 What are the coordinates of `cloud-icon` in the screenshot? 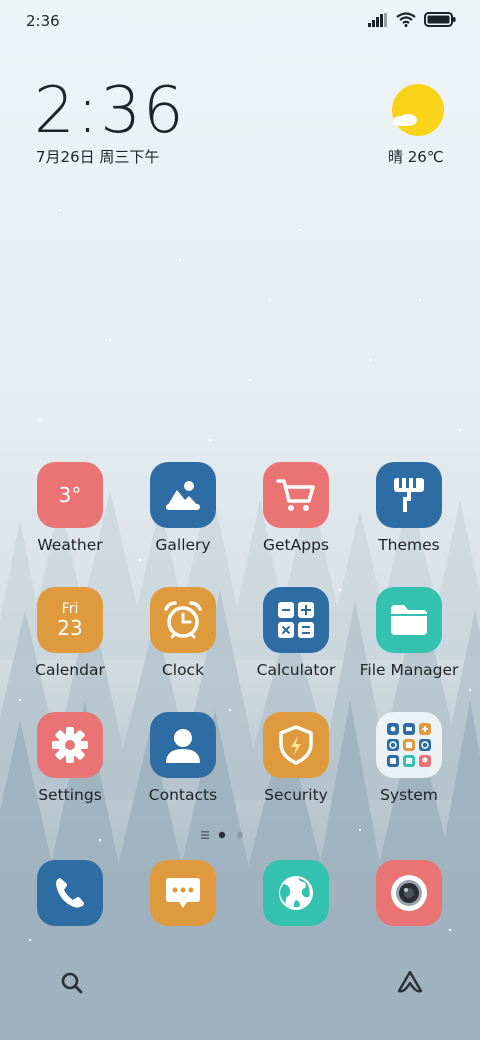 It's located at (405, 120).